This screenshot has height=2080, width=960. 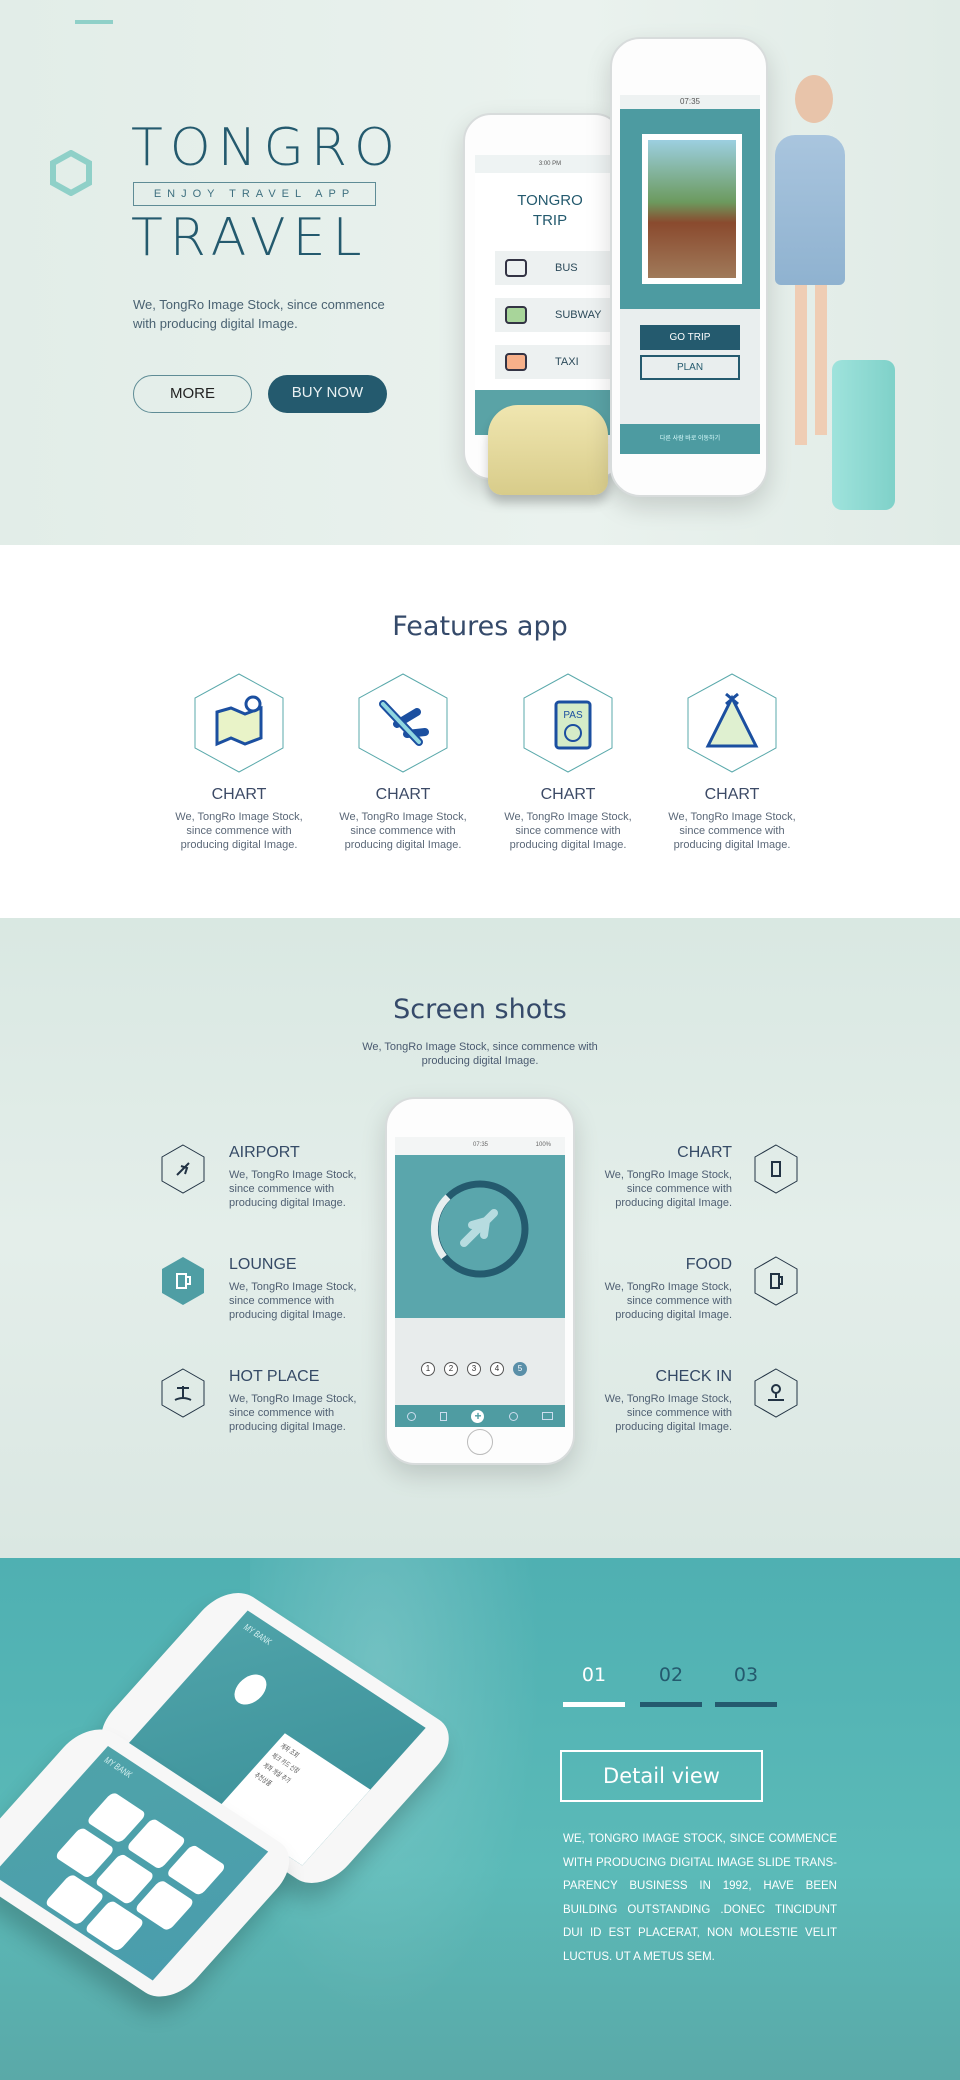 What do you see at coordinates (412, 1416) in the screenshot?
I see `won-icon` at bounding box center [412, 1416].